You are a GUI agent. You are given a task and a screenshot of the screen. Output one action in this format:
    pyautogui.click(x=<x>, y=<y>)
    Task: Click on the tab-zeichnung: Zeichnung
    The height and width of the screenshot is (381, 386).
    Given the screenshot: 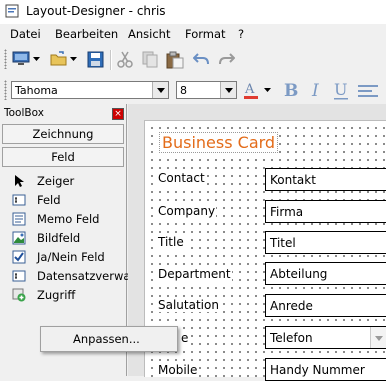 What is the action you would take?
    pyautogui.click(x=63, y=134)
    